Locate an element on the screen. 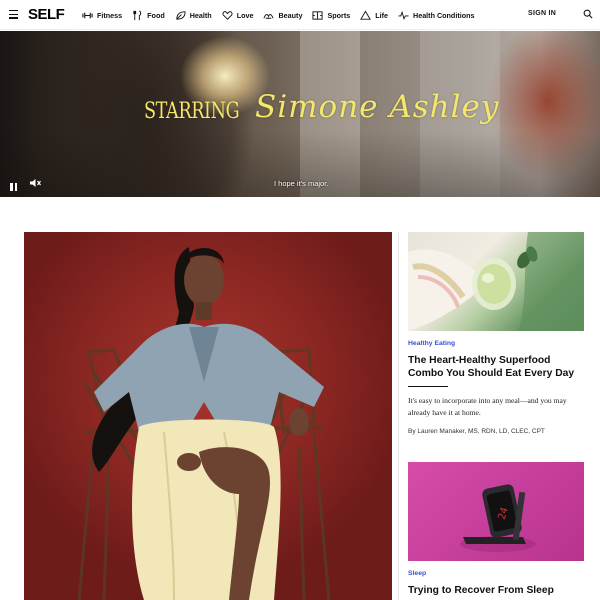  heart-icon is located at coordinates (227, 15).